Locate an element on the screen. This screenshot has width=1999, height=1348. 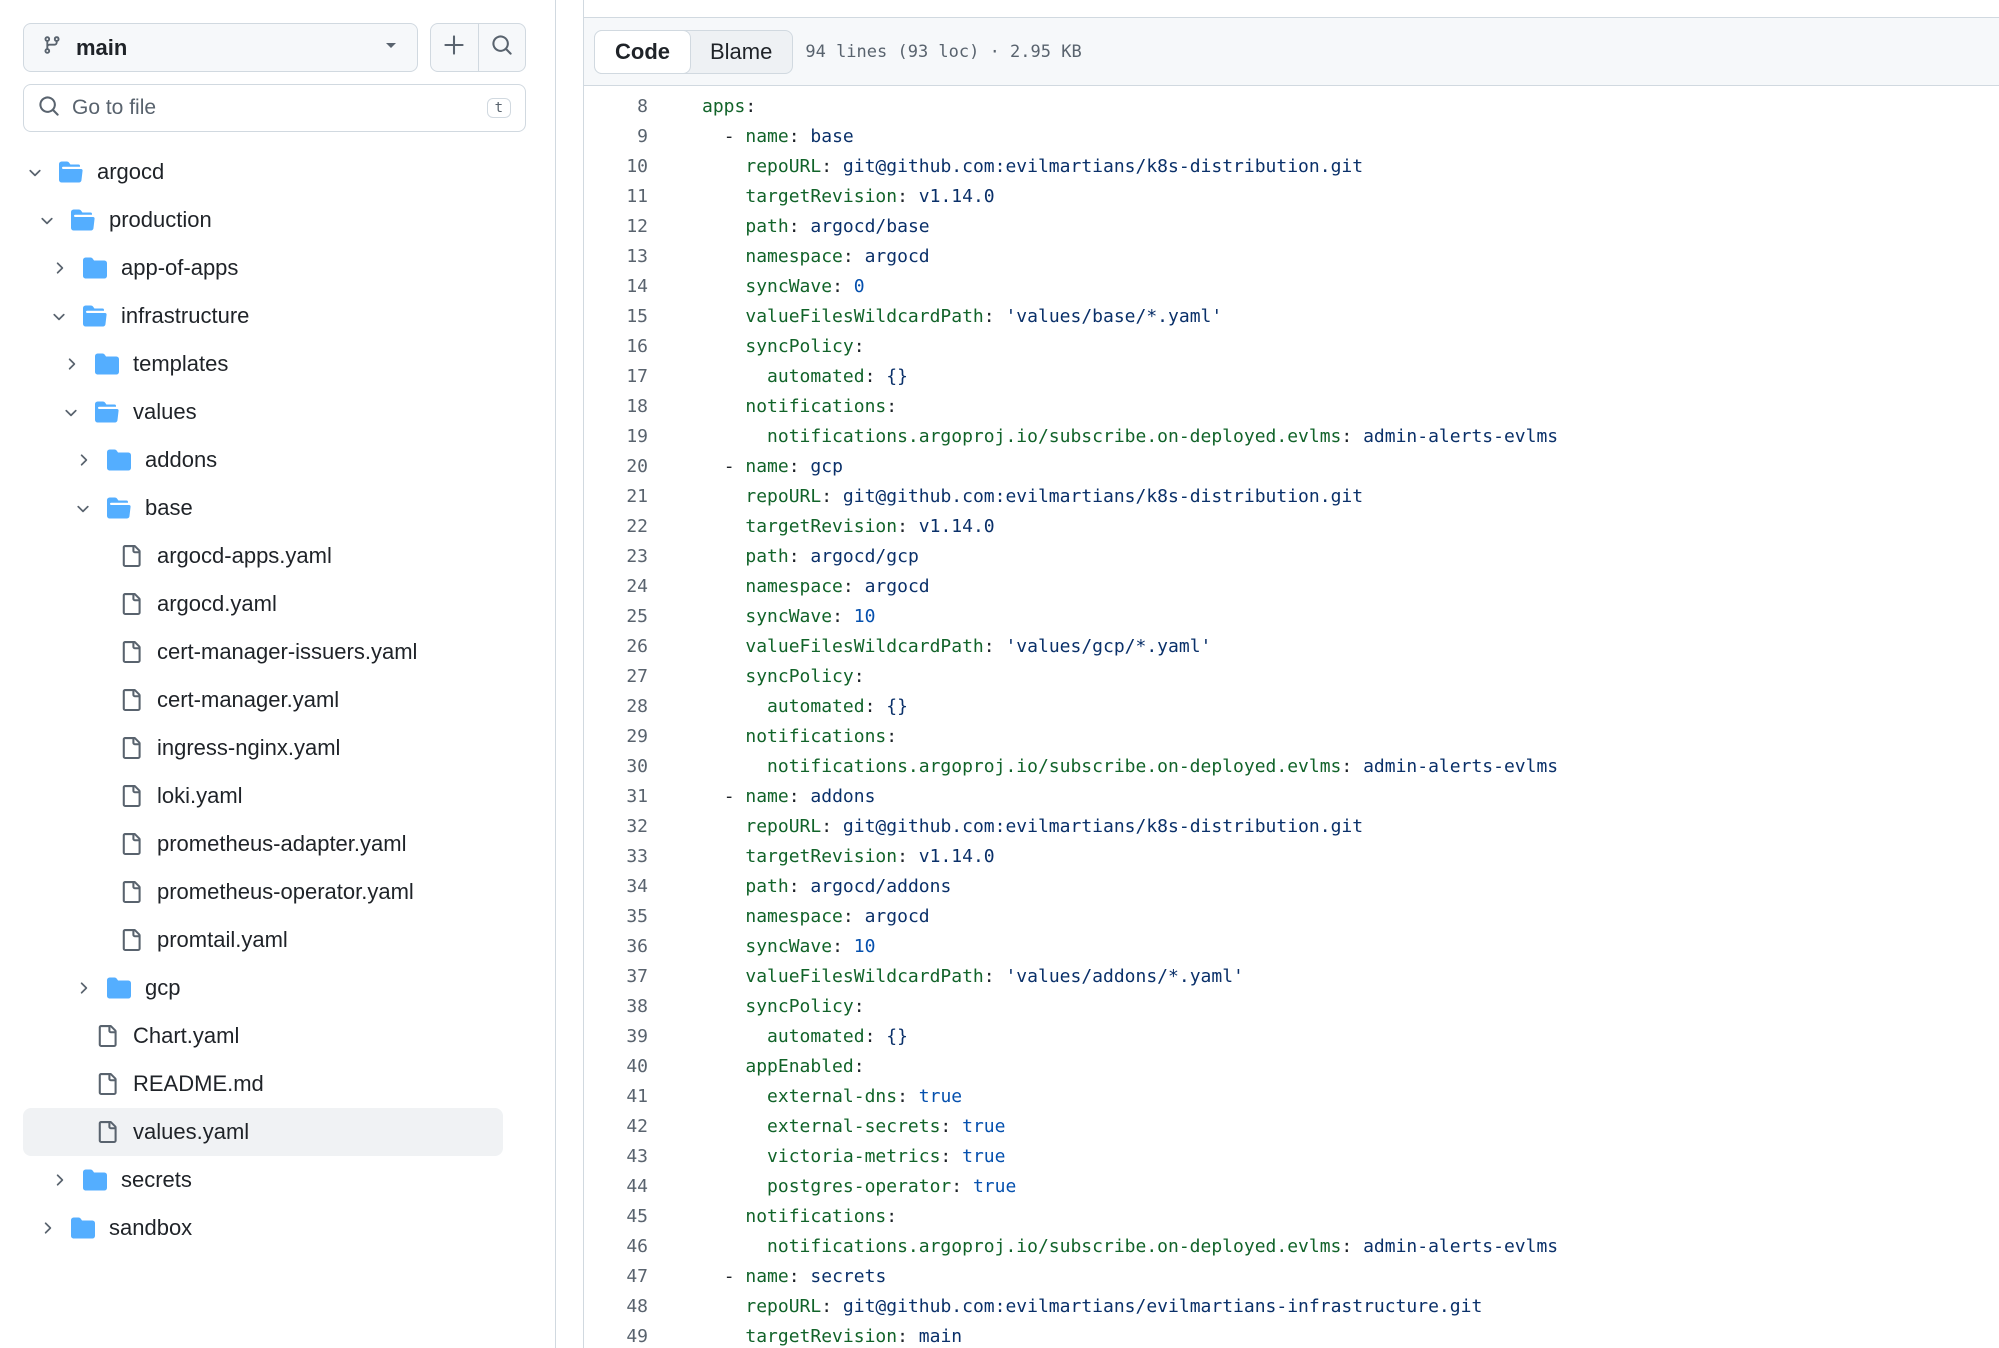
line-number: 44 is located at coordinates (616, 1186).